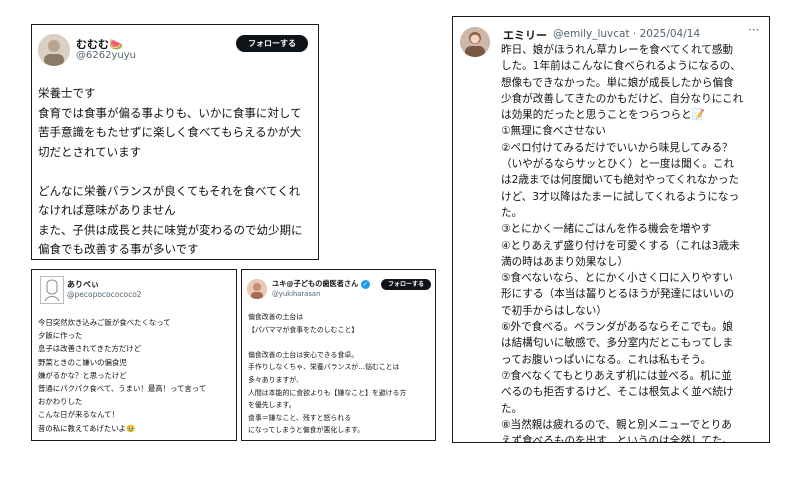  Describe the element at coordinates (104, 294) in the screenshot. I see `author-handle: @pecopococococo2` at that location.